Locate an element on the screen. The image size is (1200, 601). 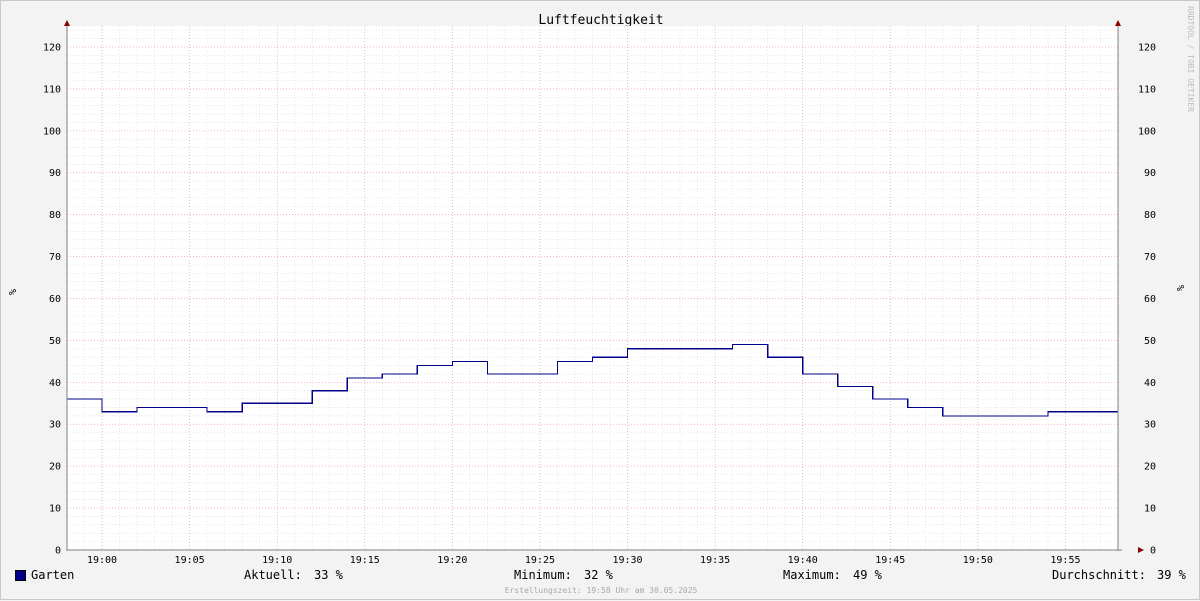
y-tick-label-right: 30 is located at coordinates (1150, 425).